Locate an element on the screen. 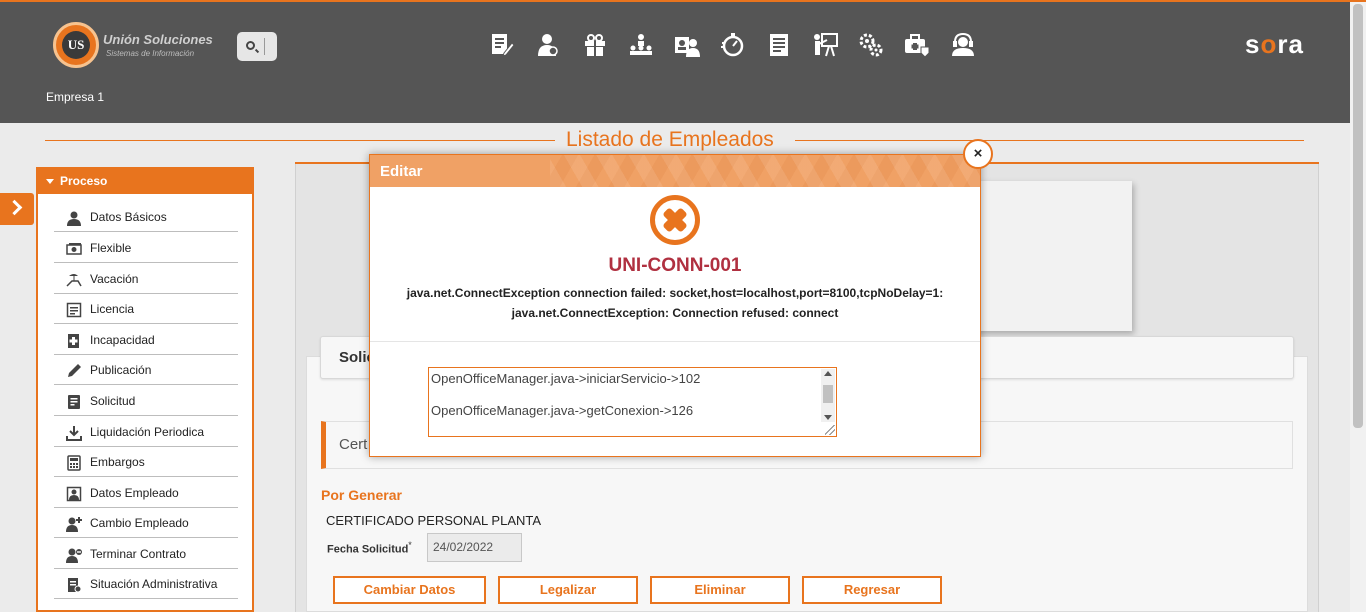 This screenshot has width=1366, height=612. chevron-right-icon is located at coordinates (14, 207).